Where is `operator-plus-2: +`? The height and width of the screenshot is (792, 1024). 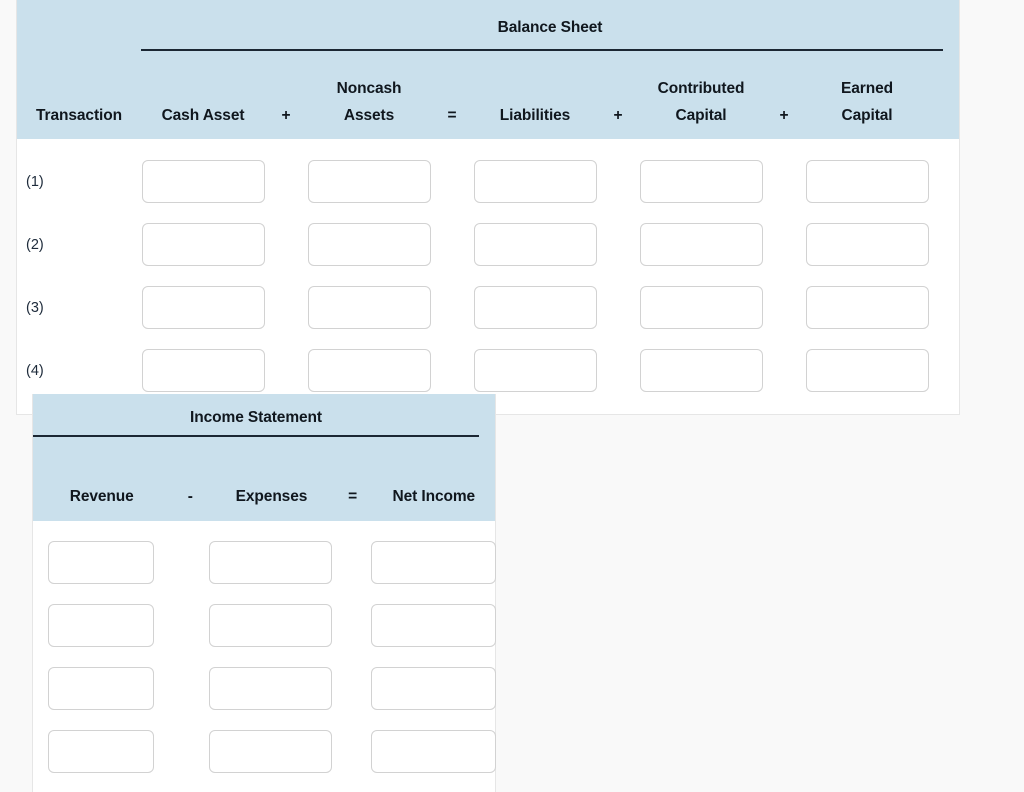 operator-plus-2: + is located at coordinates (618, 115).